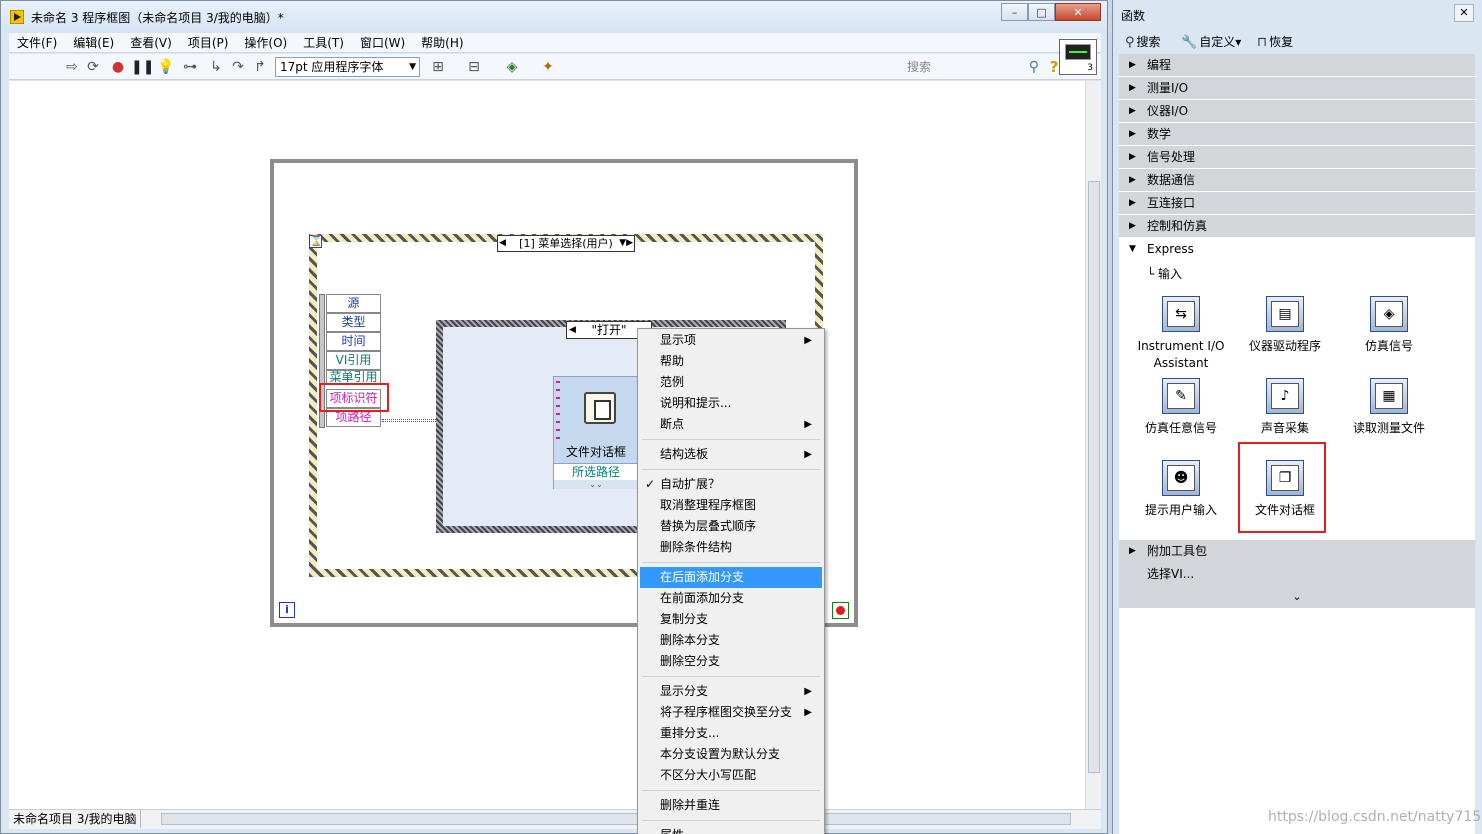  Describe the element at coordinates (347, 67) in the screenshot. I see `font-selector: 17pt 应用程序字体 ▼` at that location.